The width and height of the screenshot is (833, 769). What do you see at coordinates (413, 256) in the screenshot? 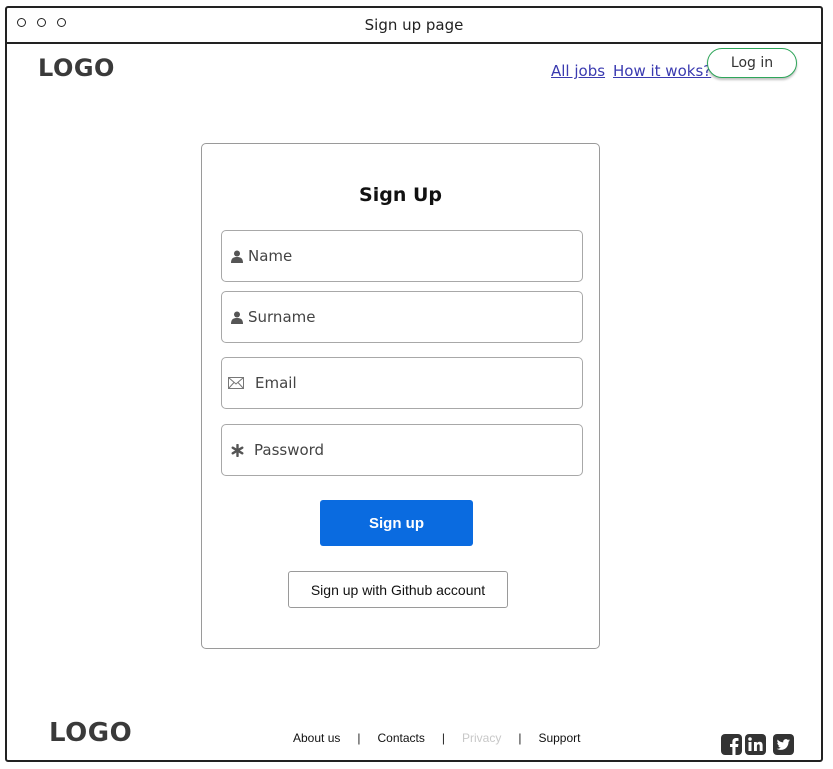
I see `name-input` at bounding box center [413, 256].